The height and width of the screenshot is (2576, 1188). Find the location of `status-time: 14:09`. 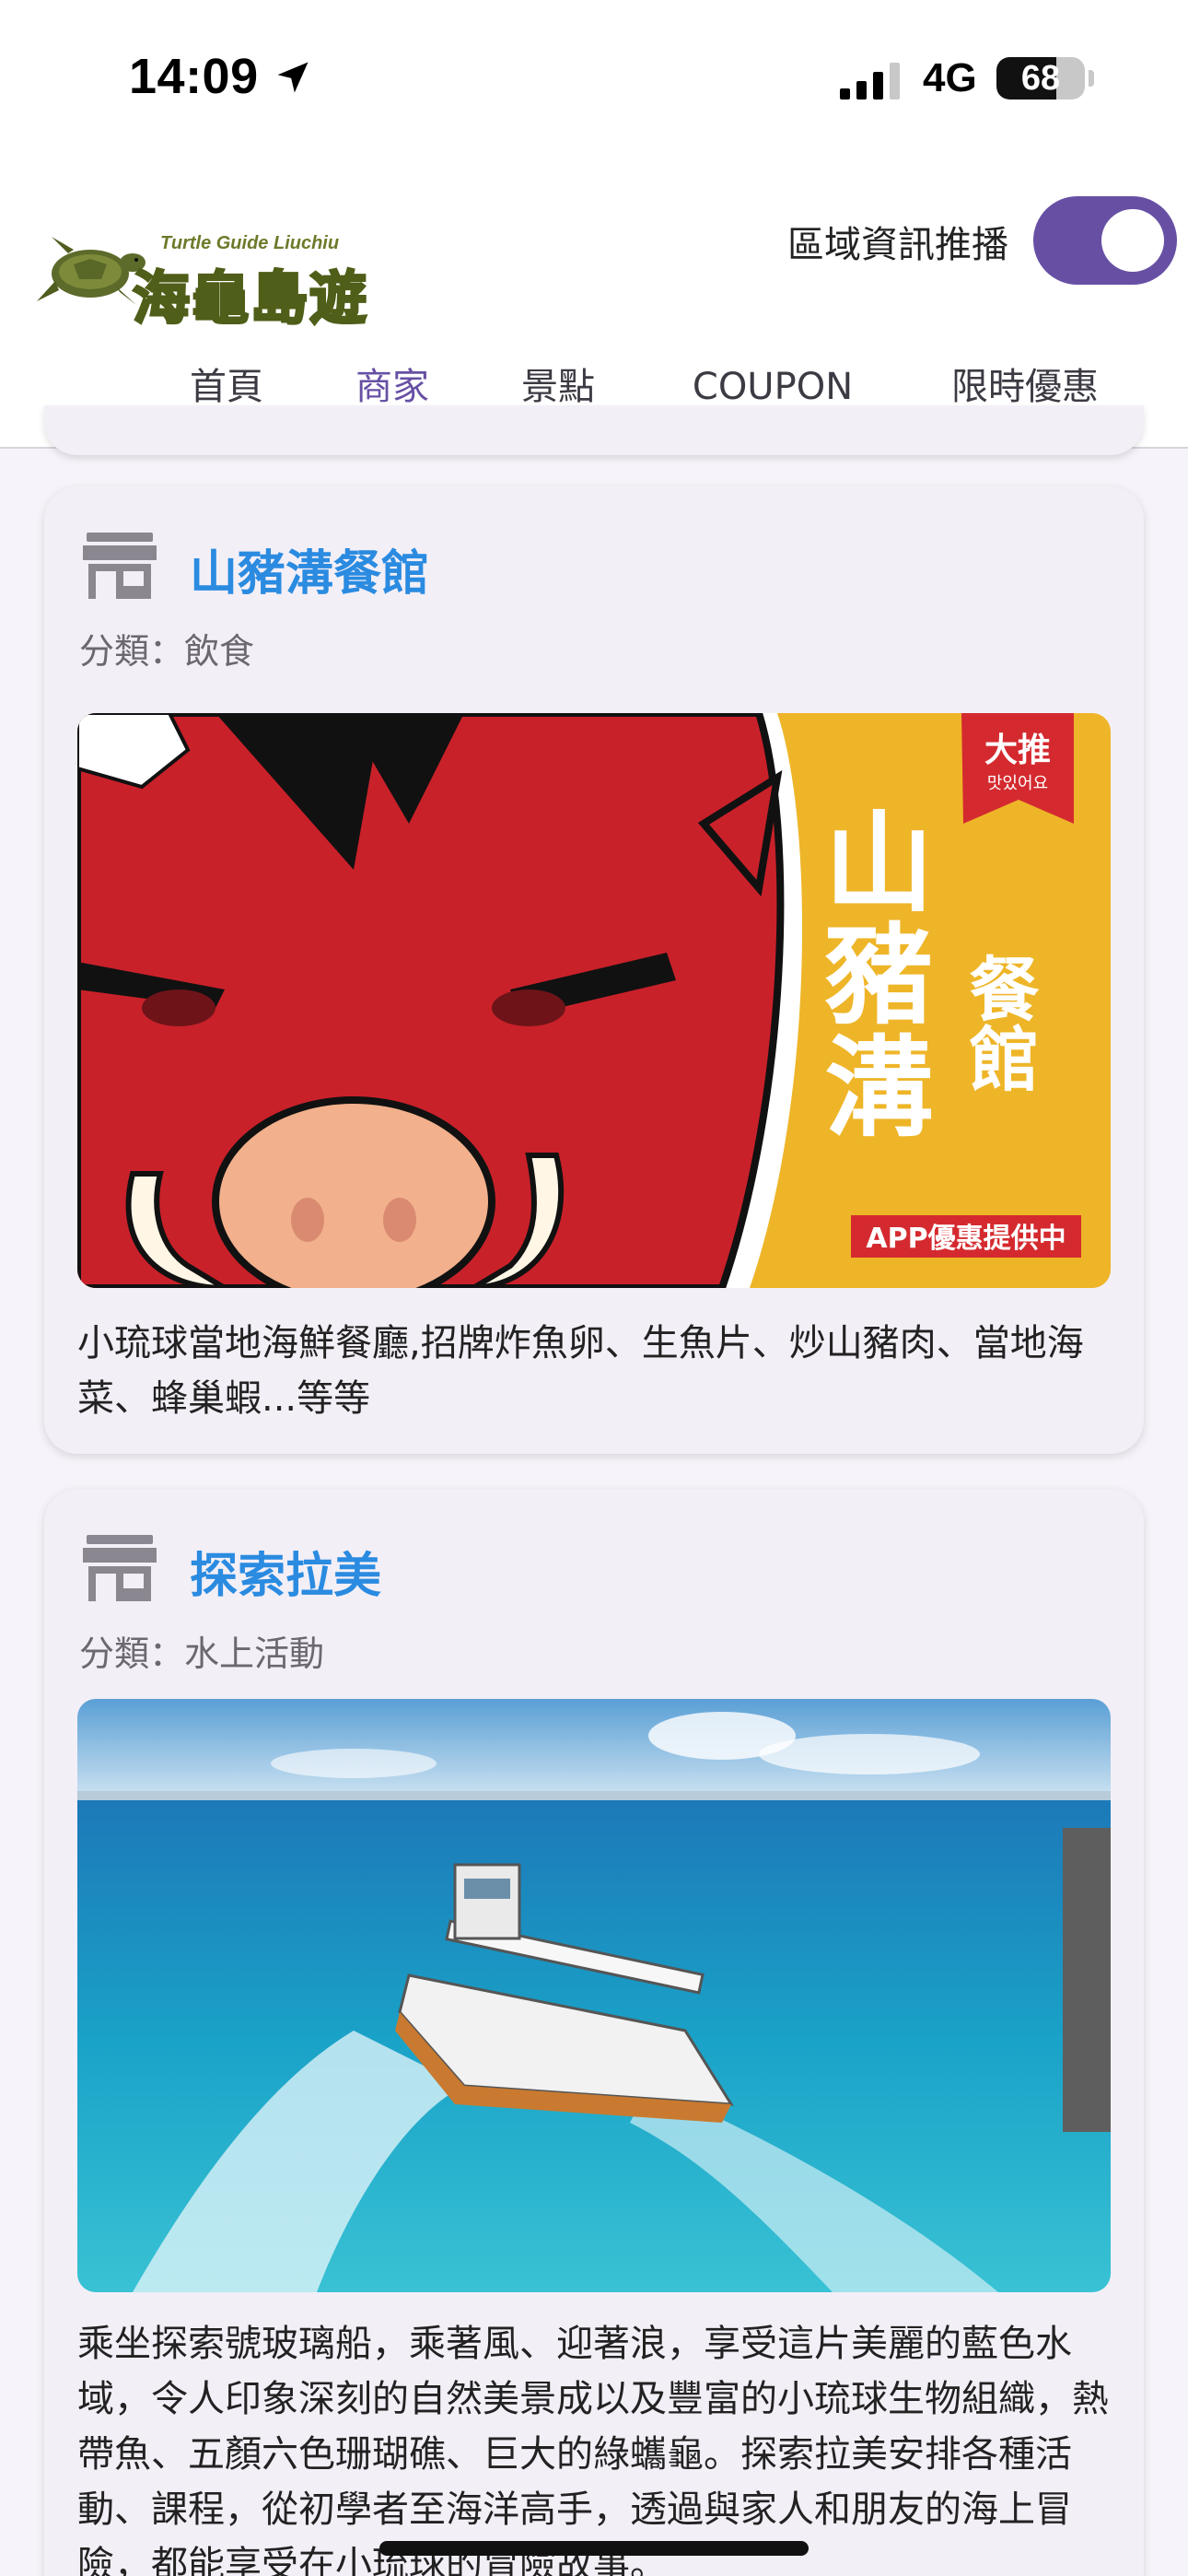

status-time: 14:09 is located at coordinates (194, 76).